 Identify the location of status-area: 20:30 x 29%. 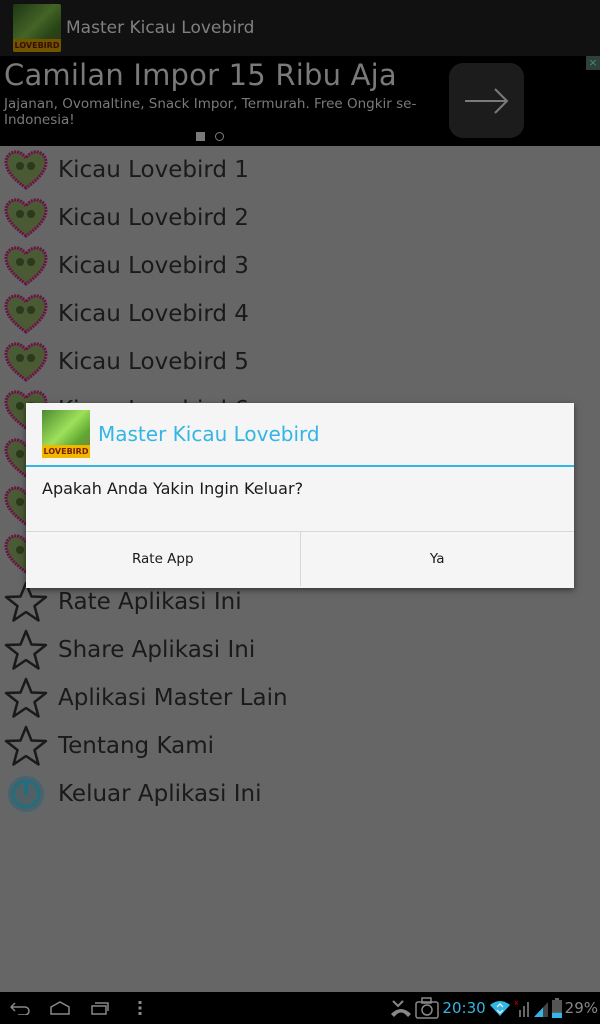
(494, 1008).